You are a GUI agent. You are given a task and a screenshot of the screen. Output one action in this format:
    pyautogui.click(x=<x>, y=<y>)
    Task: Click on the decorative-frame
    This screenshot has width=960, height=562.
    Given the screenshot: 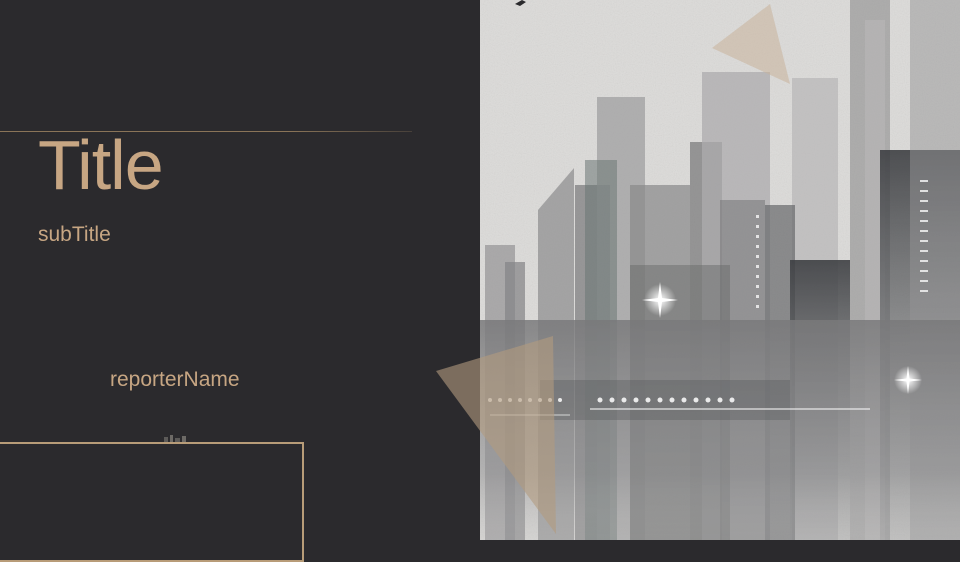 What is the action you would take?
    pyautogui.click(x=152, y=502)
    